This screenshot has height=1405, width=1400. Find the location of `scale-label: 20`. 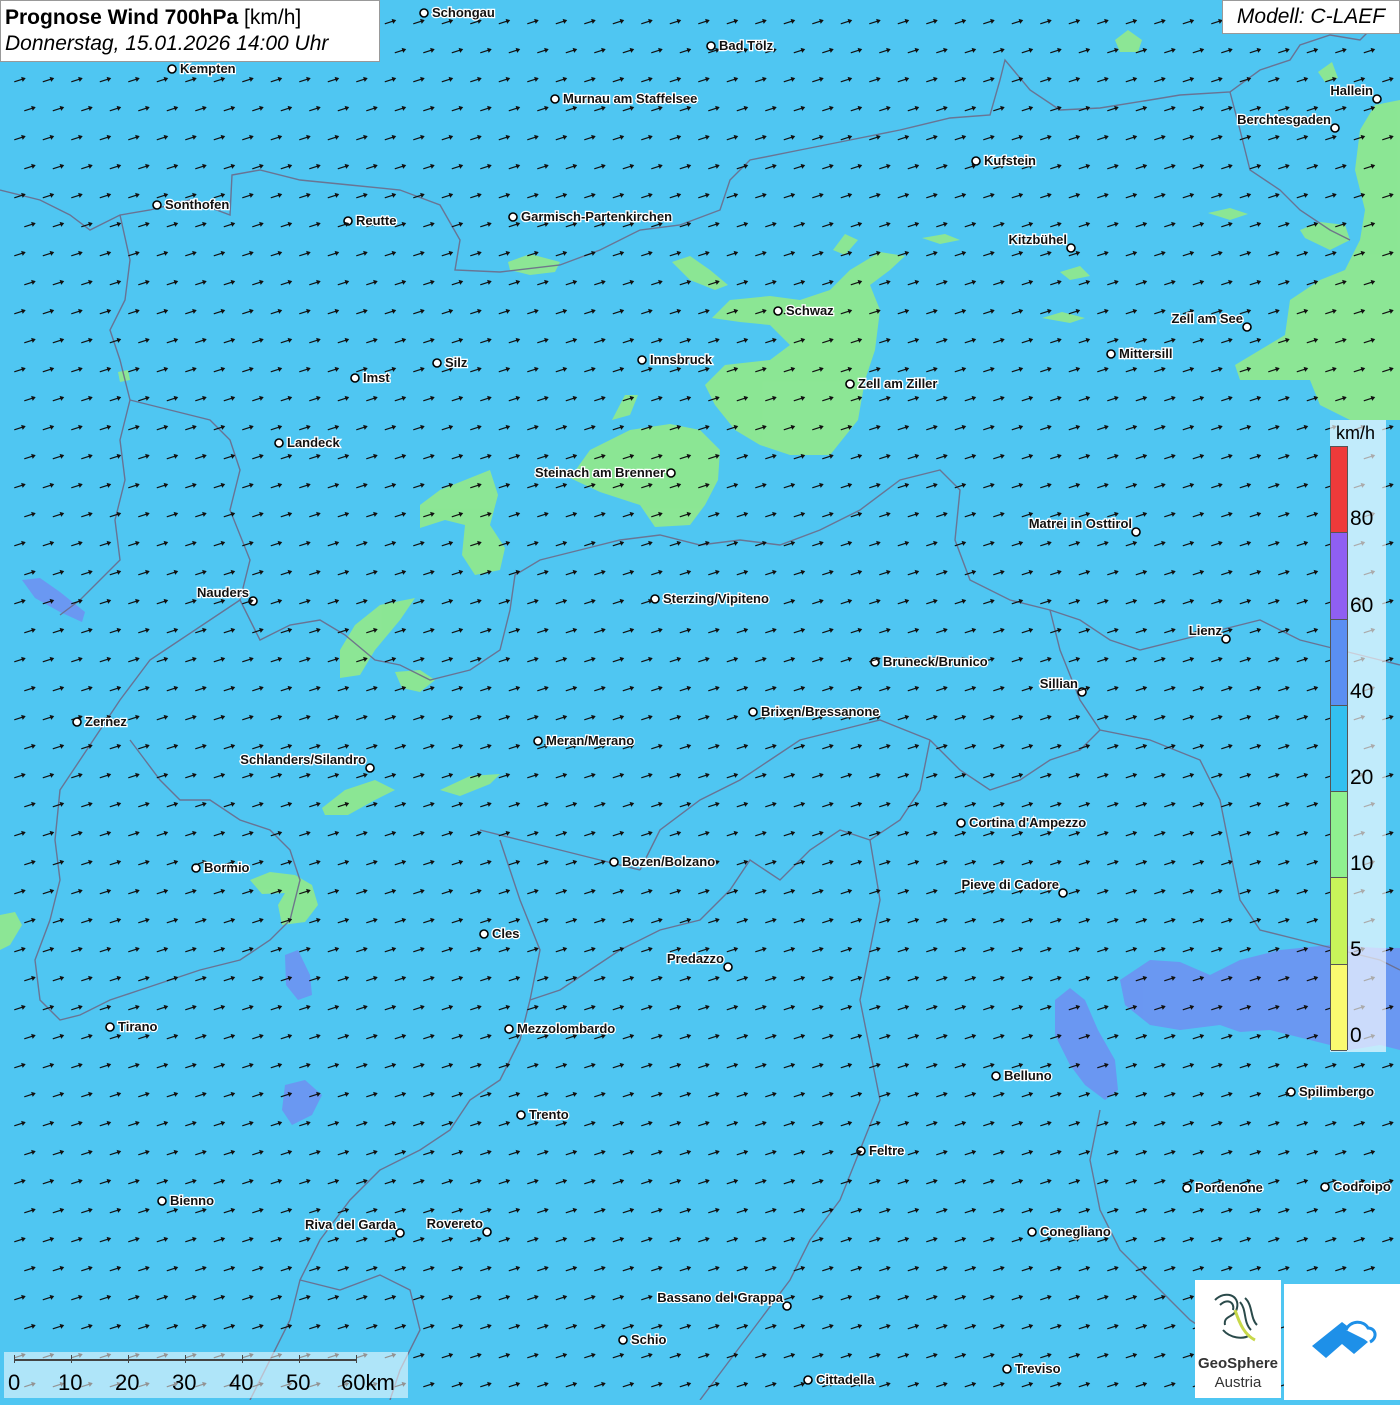

scale-label: 20 is located at coordinates (127, 1382).